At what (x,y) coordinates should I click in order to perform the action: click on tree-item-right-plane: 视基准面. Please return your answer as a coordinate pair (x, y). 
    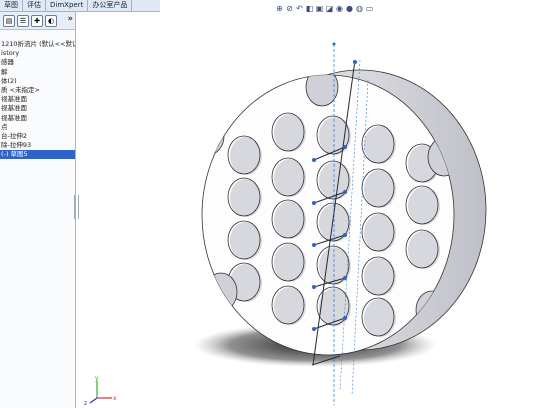
    Looking at the image, I should click on (37, 118).